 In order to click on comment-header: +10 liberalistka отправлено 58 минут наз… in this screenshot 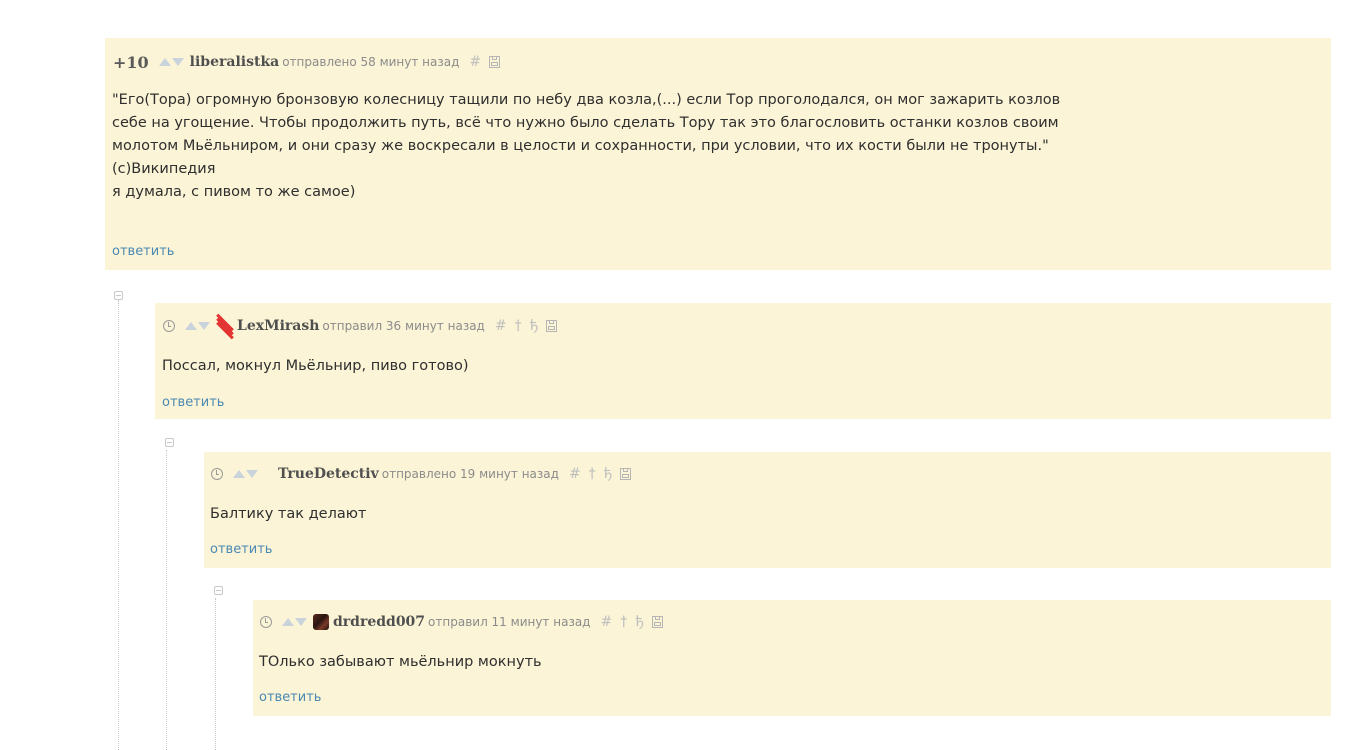, I will do `click(307, 62)`.